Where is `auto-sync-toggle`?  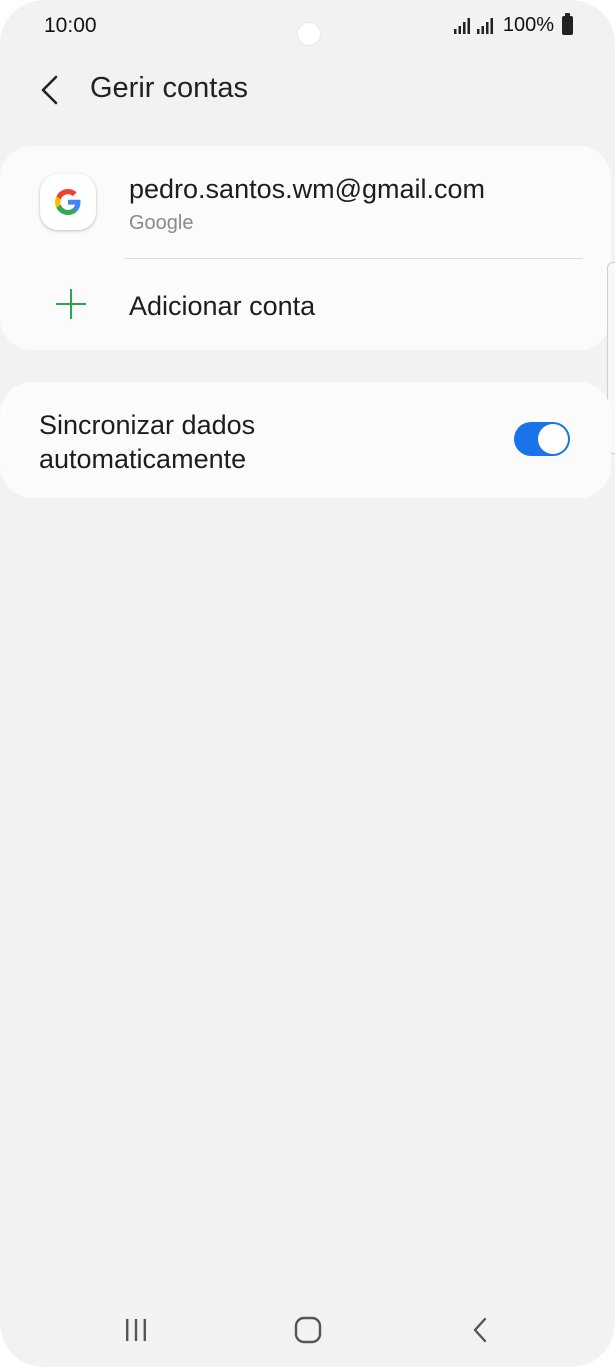 auto-sync-toggle is located at coordinates (542, 439).